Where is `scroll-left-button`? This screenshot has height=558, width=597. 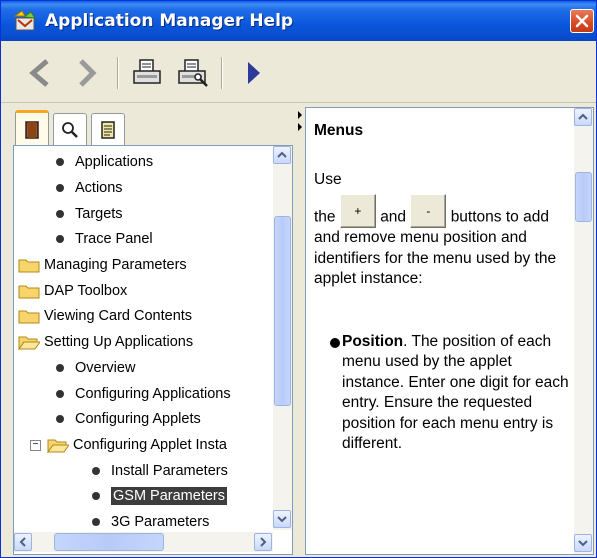
scroll-left-button is located at coordinates (23, 542).